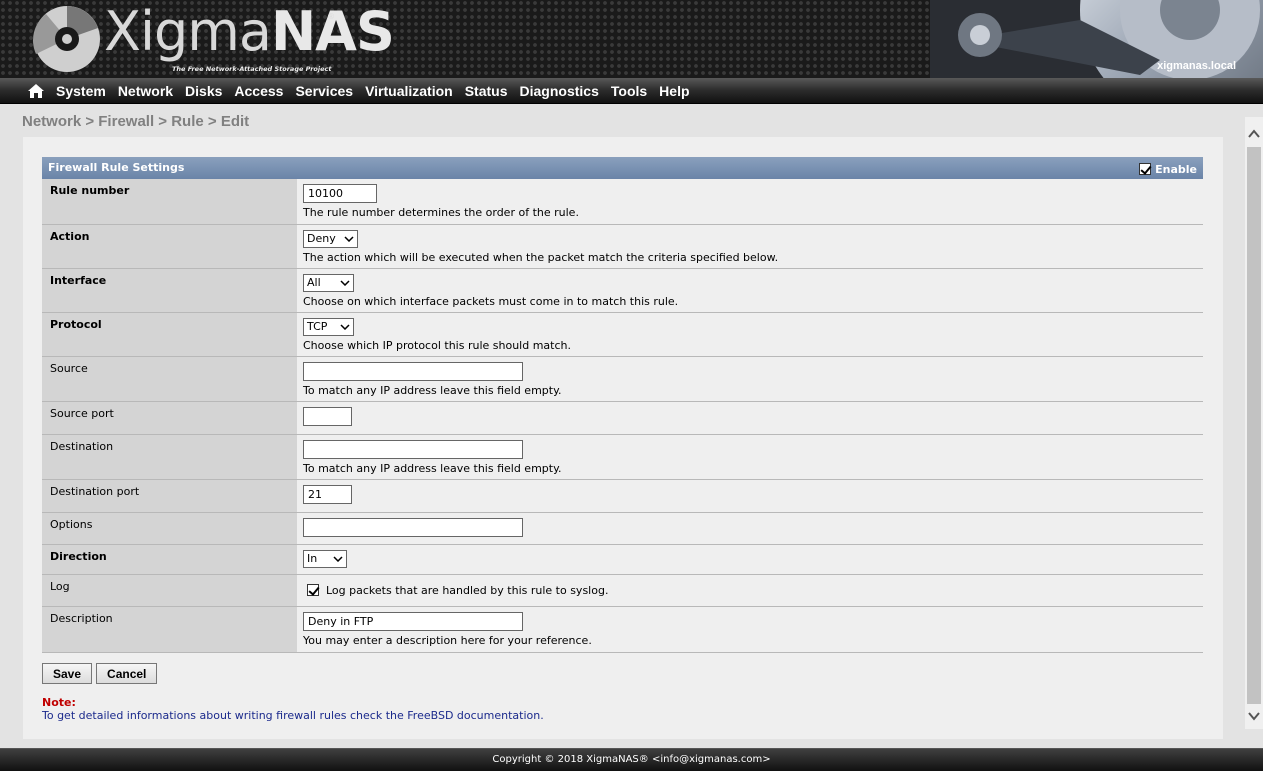 This screenshot has width=1263, height=771. I want to click on row-direction: Direction In, so click(622, 559).